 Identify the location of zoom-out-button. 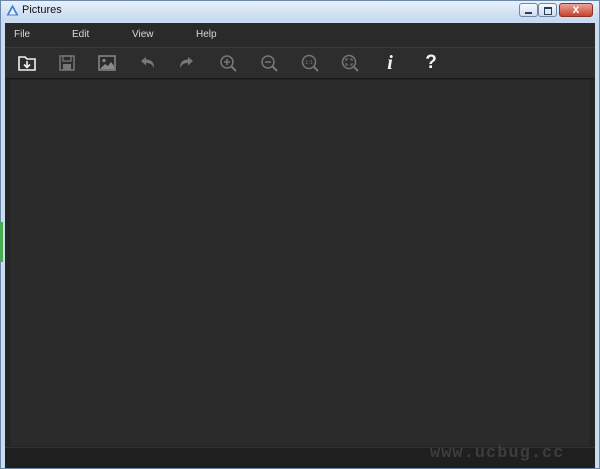
(269, 63).